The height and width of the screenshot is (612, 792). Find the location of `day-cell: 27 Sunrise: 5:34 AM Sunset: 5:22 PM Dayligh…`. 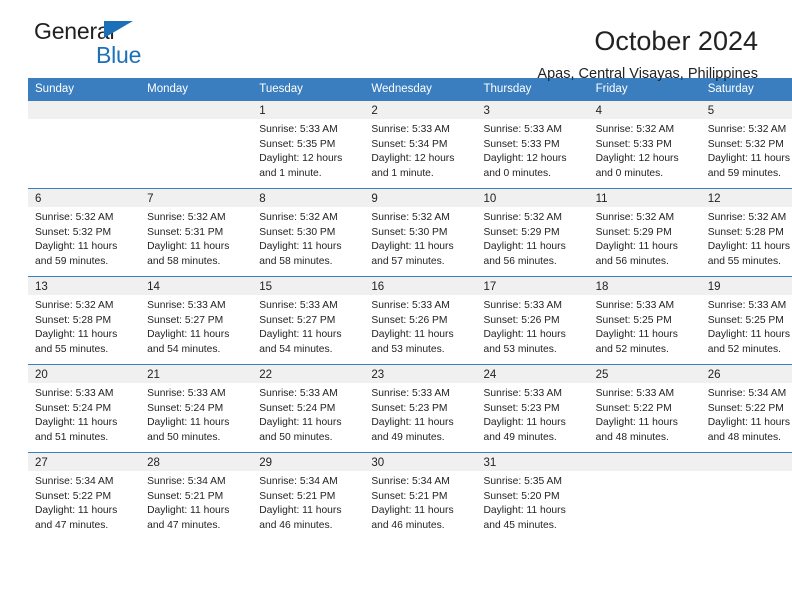

day-cell: 27 Sunrise: 5:34 AM Sunset: 5:22 PM Dayligh… is located at coordinates (84, 496).